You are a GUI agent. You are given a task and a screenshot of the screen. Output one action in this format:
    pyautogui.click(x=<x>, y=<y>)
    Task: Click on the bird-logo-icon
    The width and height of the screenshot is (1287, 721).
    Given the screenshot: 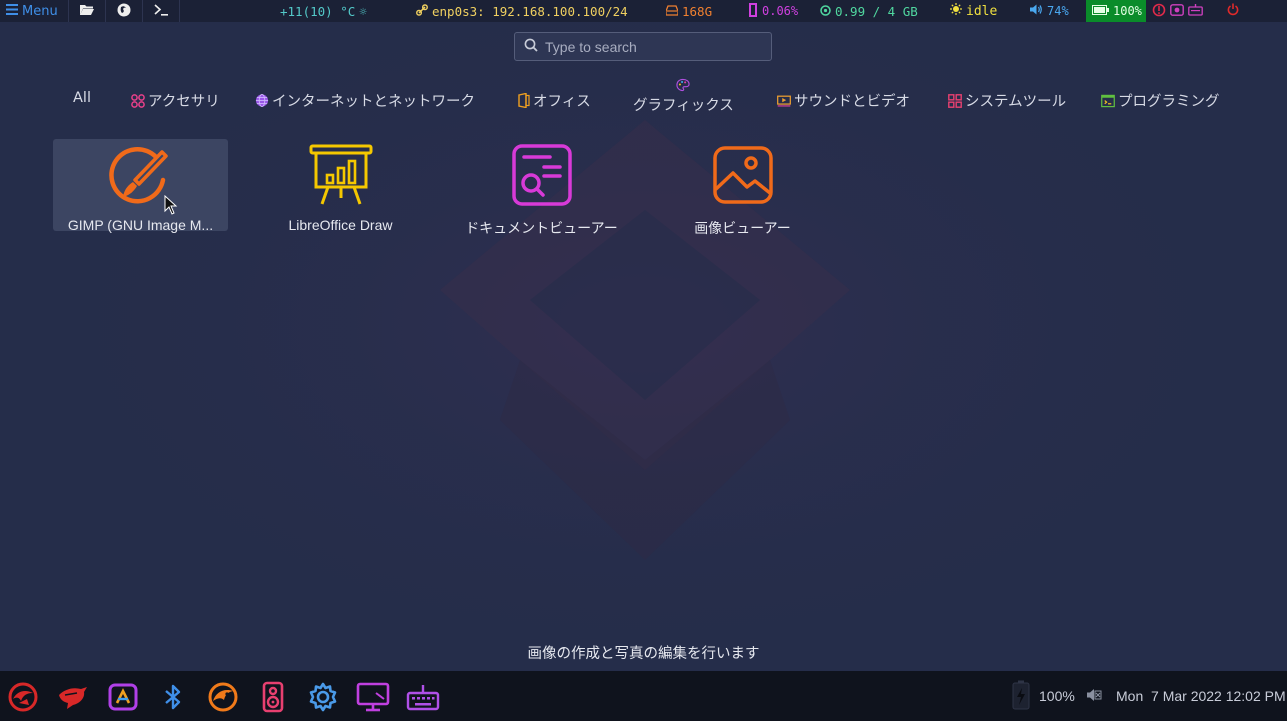 What is the action you would take?
    pyautogui.click(x=73, y=698)
    